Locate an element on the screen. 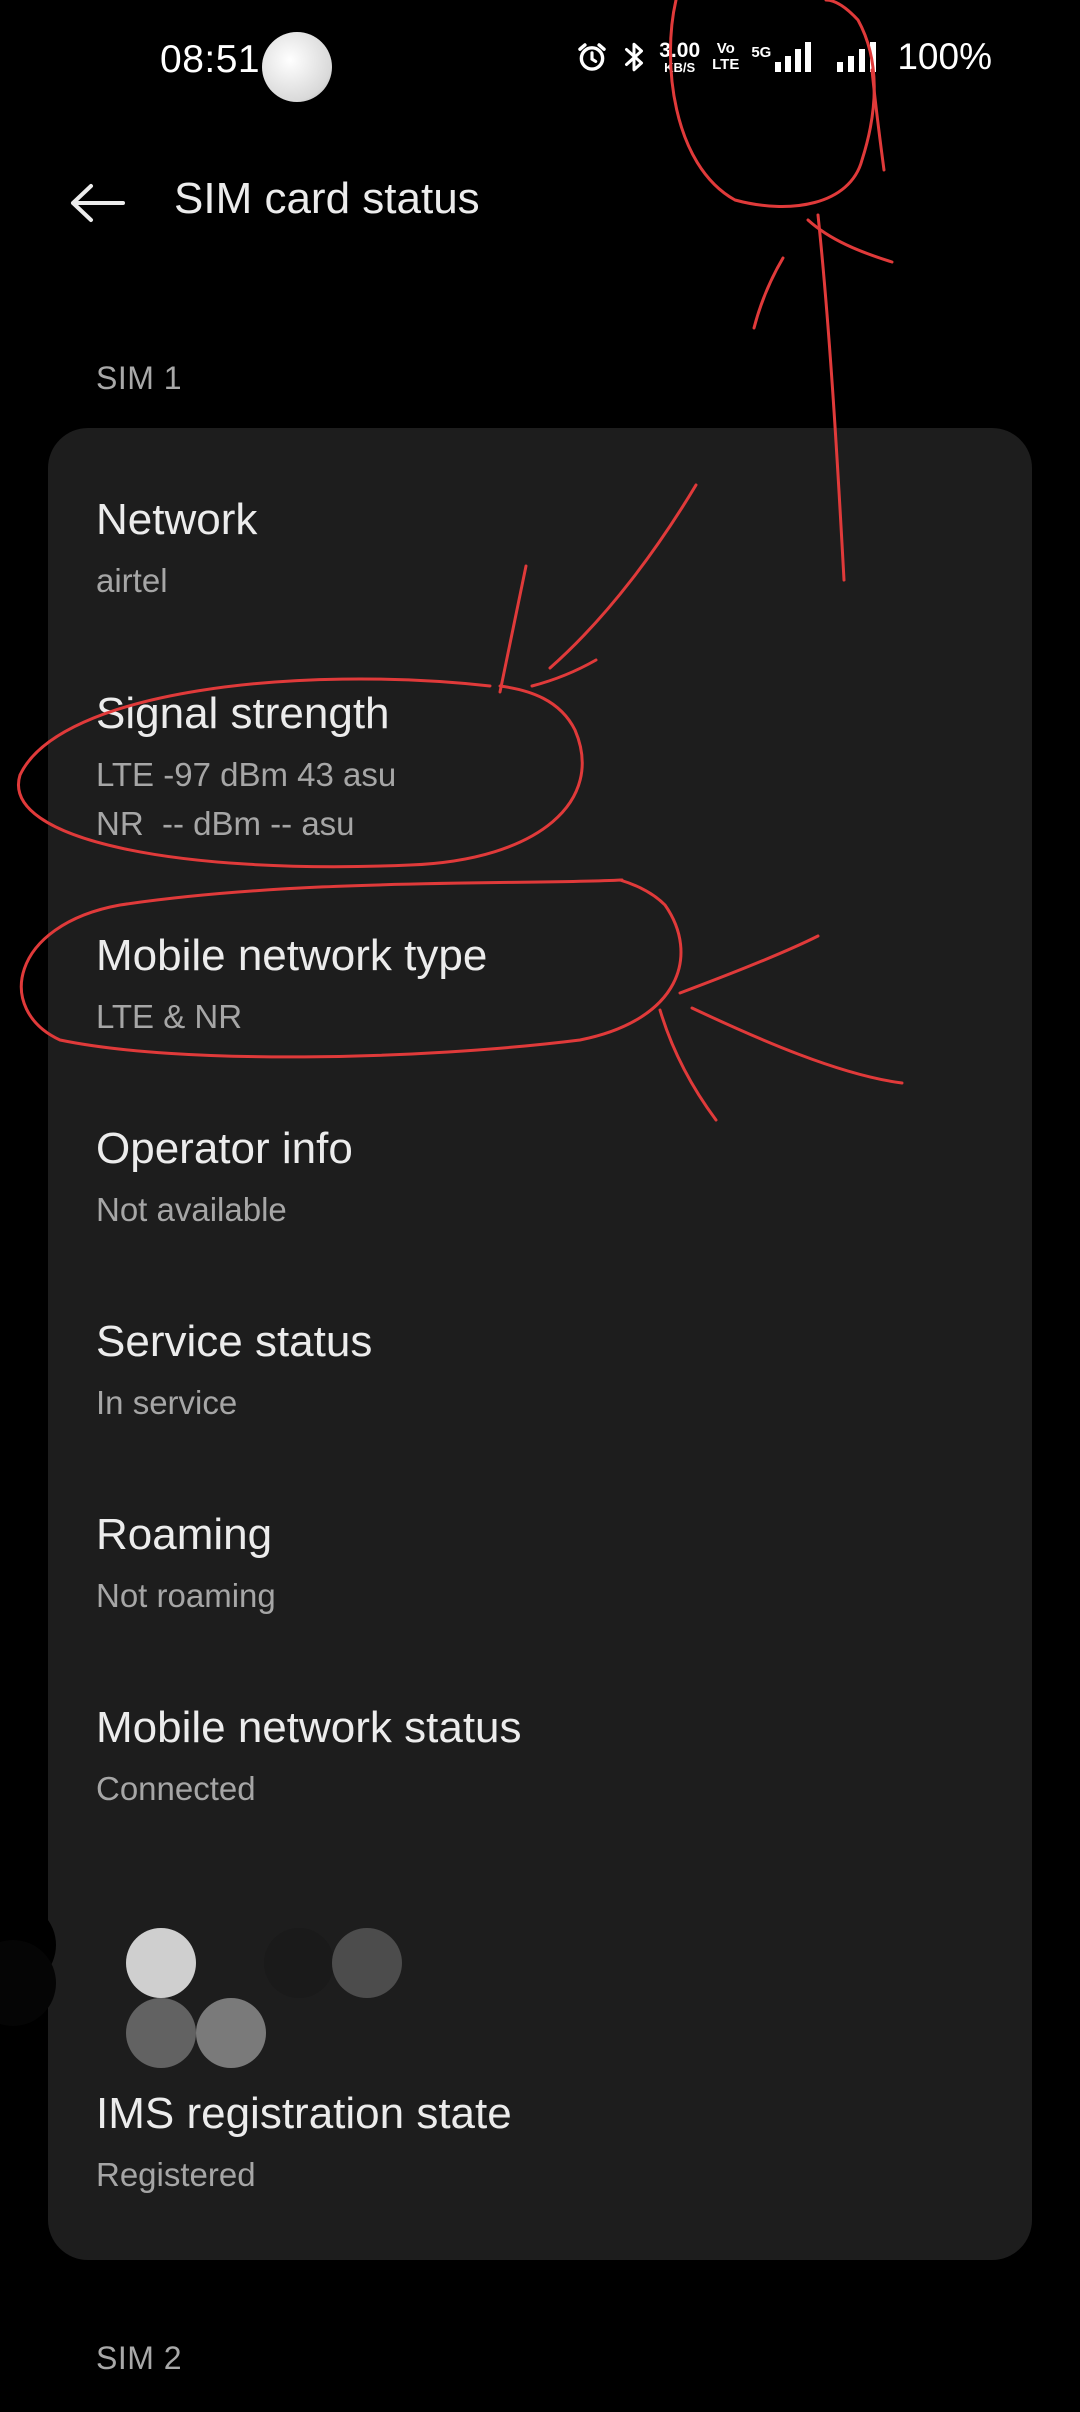 The image size is (1080, 2412). section-label-sim1: SIM 1 is located at coordinates (139, 378).